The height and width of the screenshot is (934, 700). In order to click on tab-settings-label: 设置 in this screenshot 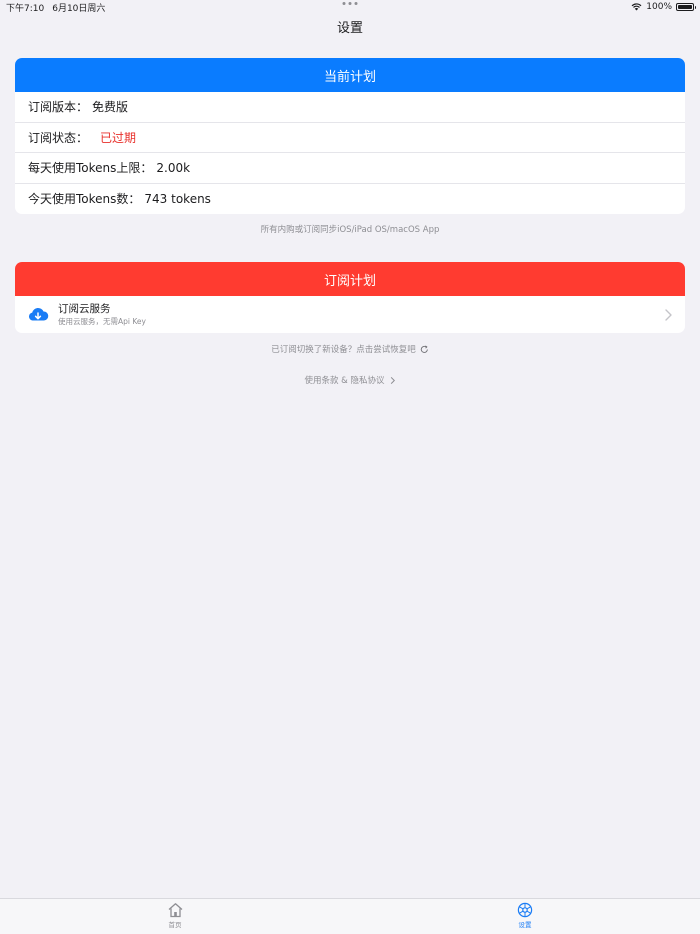, I will do `click(525, 925)`.